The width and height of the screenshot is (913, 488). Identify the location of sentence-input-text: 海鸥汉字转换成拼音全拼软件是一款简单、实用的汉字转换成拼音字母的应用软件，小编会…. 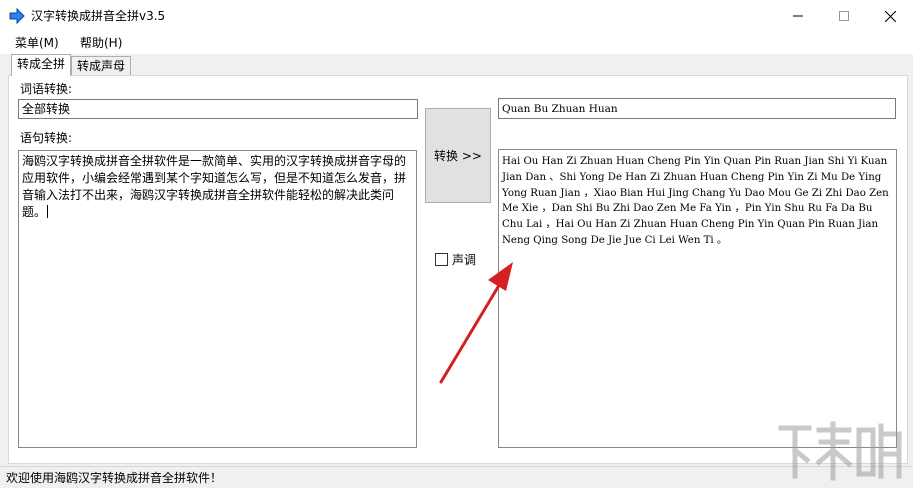
(214, 186).